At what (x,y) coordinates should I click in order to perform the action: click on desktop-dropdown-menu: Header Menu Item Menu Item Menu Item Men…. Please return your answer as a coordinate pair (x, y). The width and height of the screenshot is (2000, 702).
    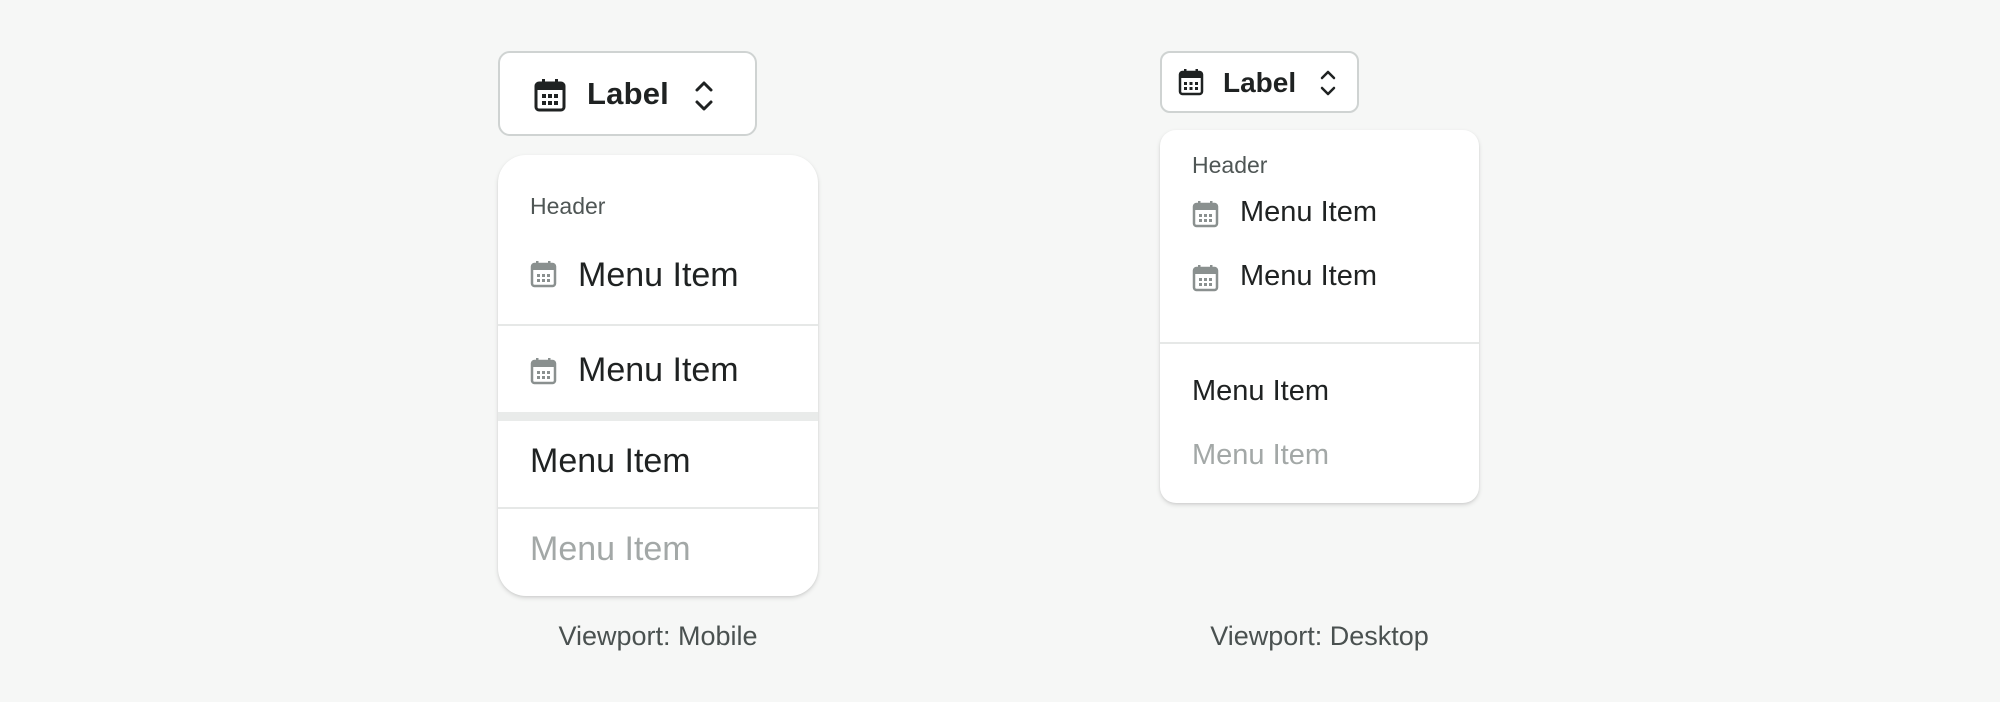
    Looking at the image, I should click on (1319, 316).